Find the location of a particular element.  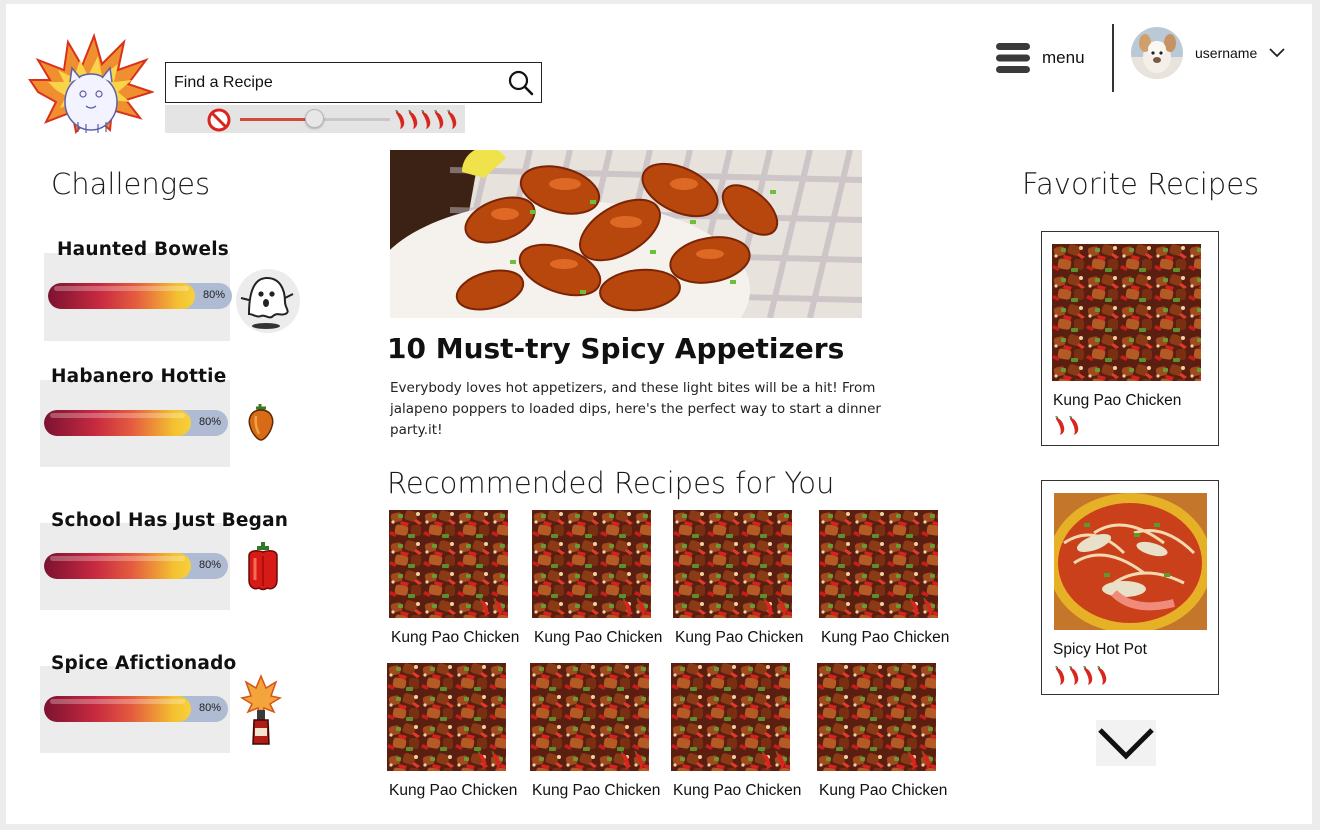

hot-pot-photo is located at coordinates (1130, 561).